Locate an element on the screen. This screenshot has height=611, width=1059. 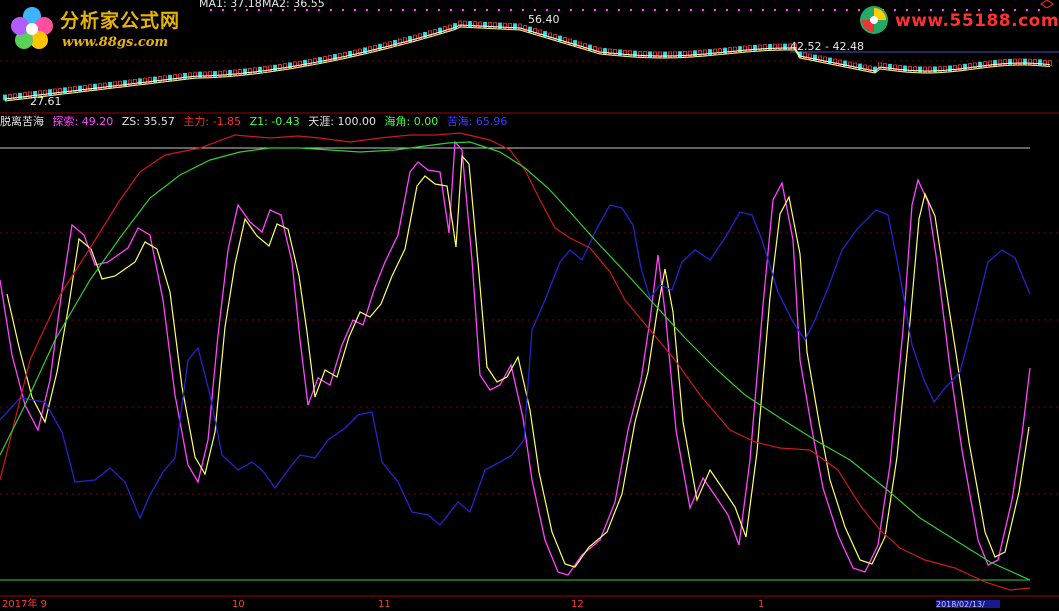
date-label-nov: 11 is located at coordinates (384, 604).